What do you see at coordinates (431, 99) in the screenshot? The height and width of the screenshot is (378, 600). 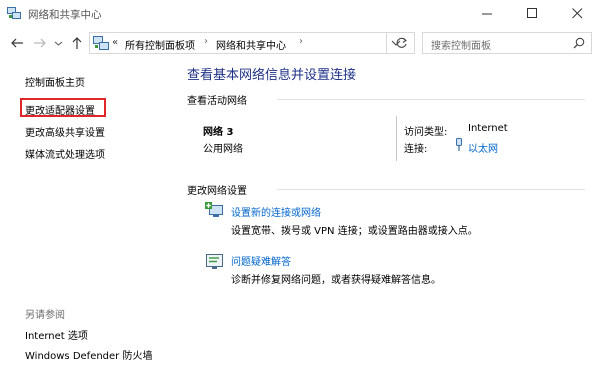 I see `section-divider` at bounding box center [431, 99].